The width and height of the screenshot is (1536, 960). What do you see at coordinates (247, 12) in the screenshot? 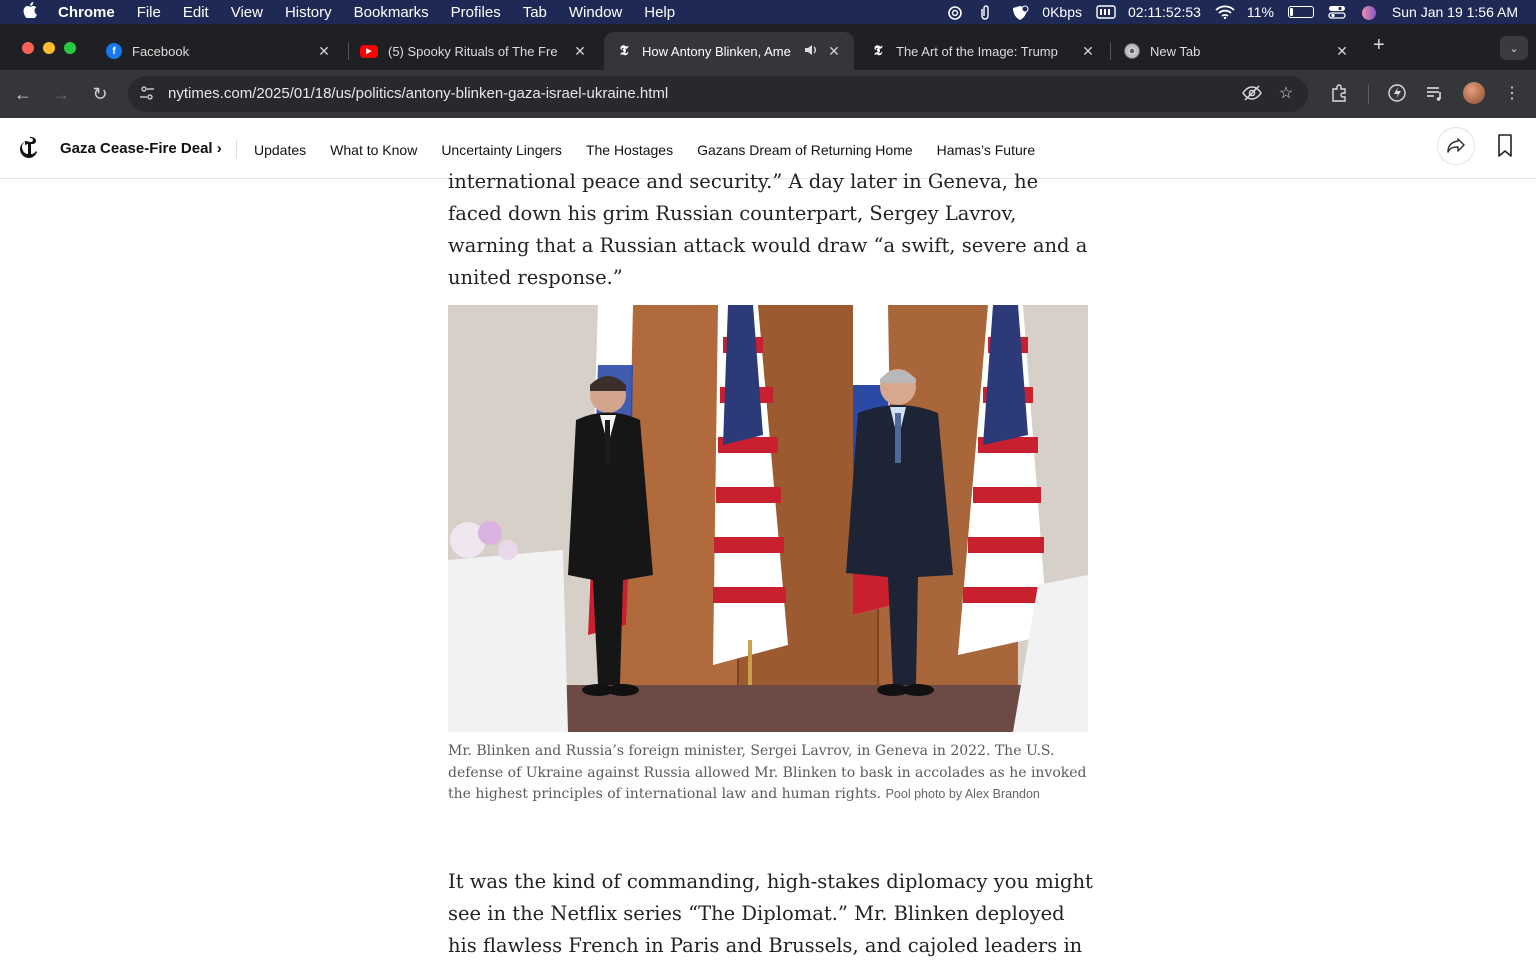
I see `menu-view: View` at bounding box center [247, 12].